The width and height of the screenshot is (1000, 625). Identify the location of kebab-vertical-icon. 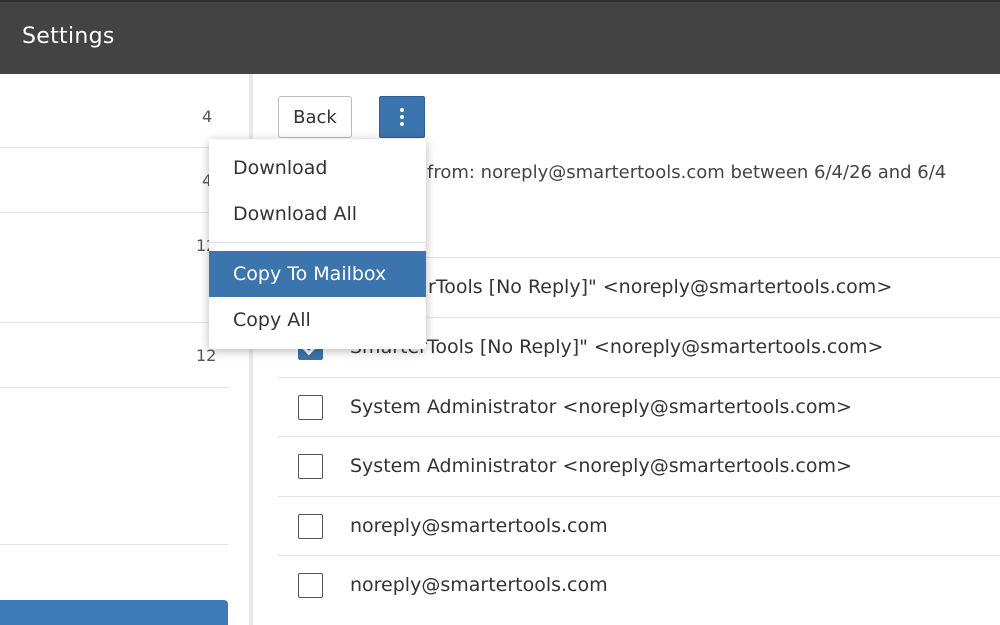
(402, 117).